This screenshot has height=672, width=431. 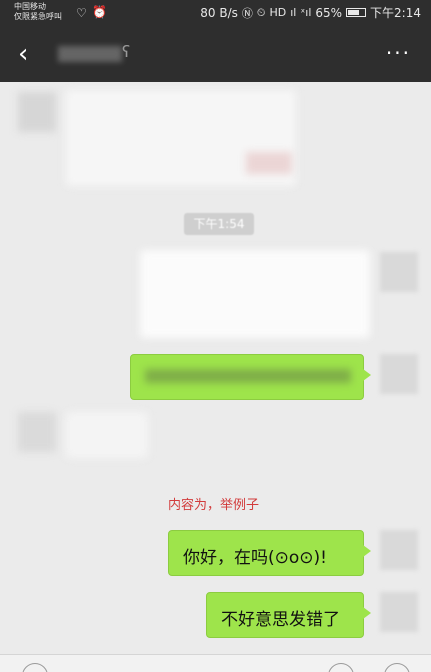 What do you see at coordinates (219, 224) in the screenshot?
I see `timestamp-chip: 下午1:54` at bounding box center [219, 224].